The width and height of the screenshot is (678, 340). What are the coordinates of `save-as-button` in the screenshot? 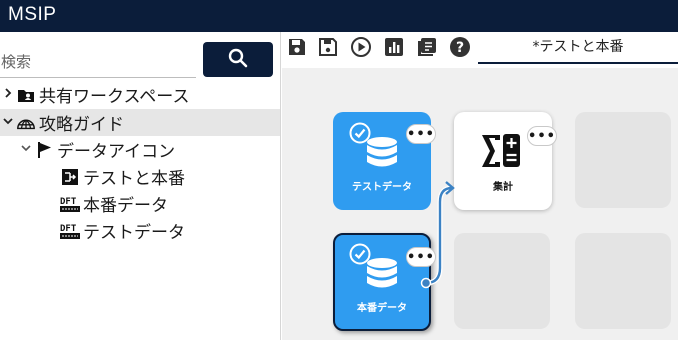 It's located at (328, 49).